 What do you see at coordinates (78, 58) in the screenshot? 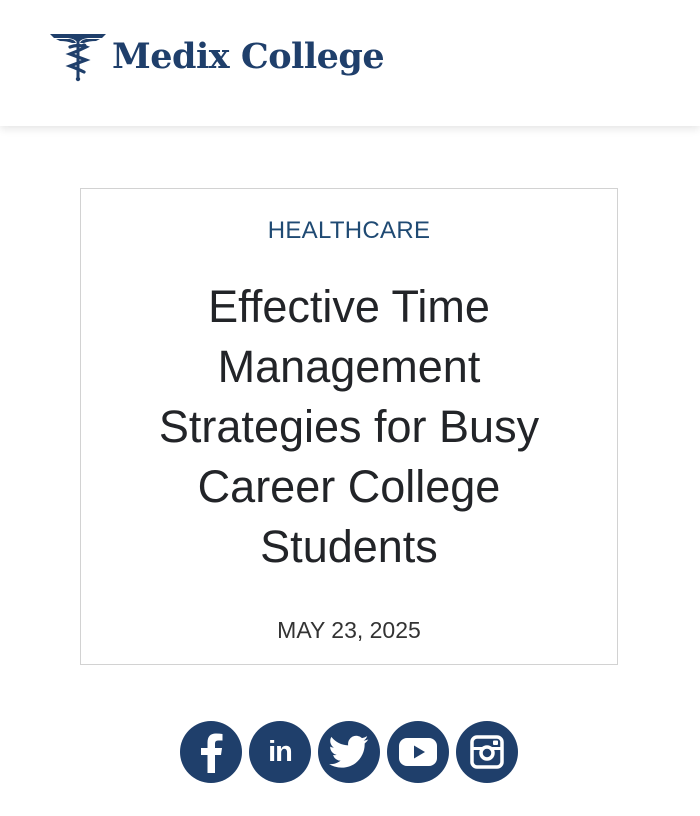
I see `caduceus-icon` at bounding box center [78, 58].